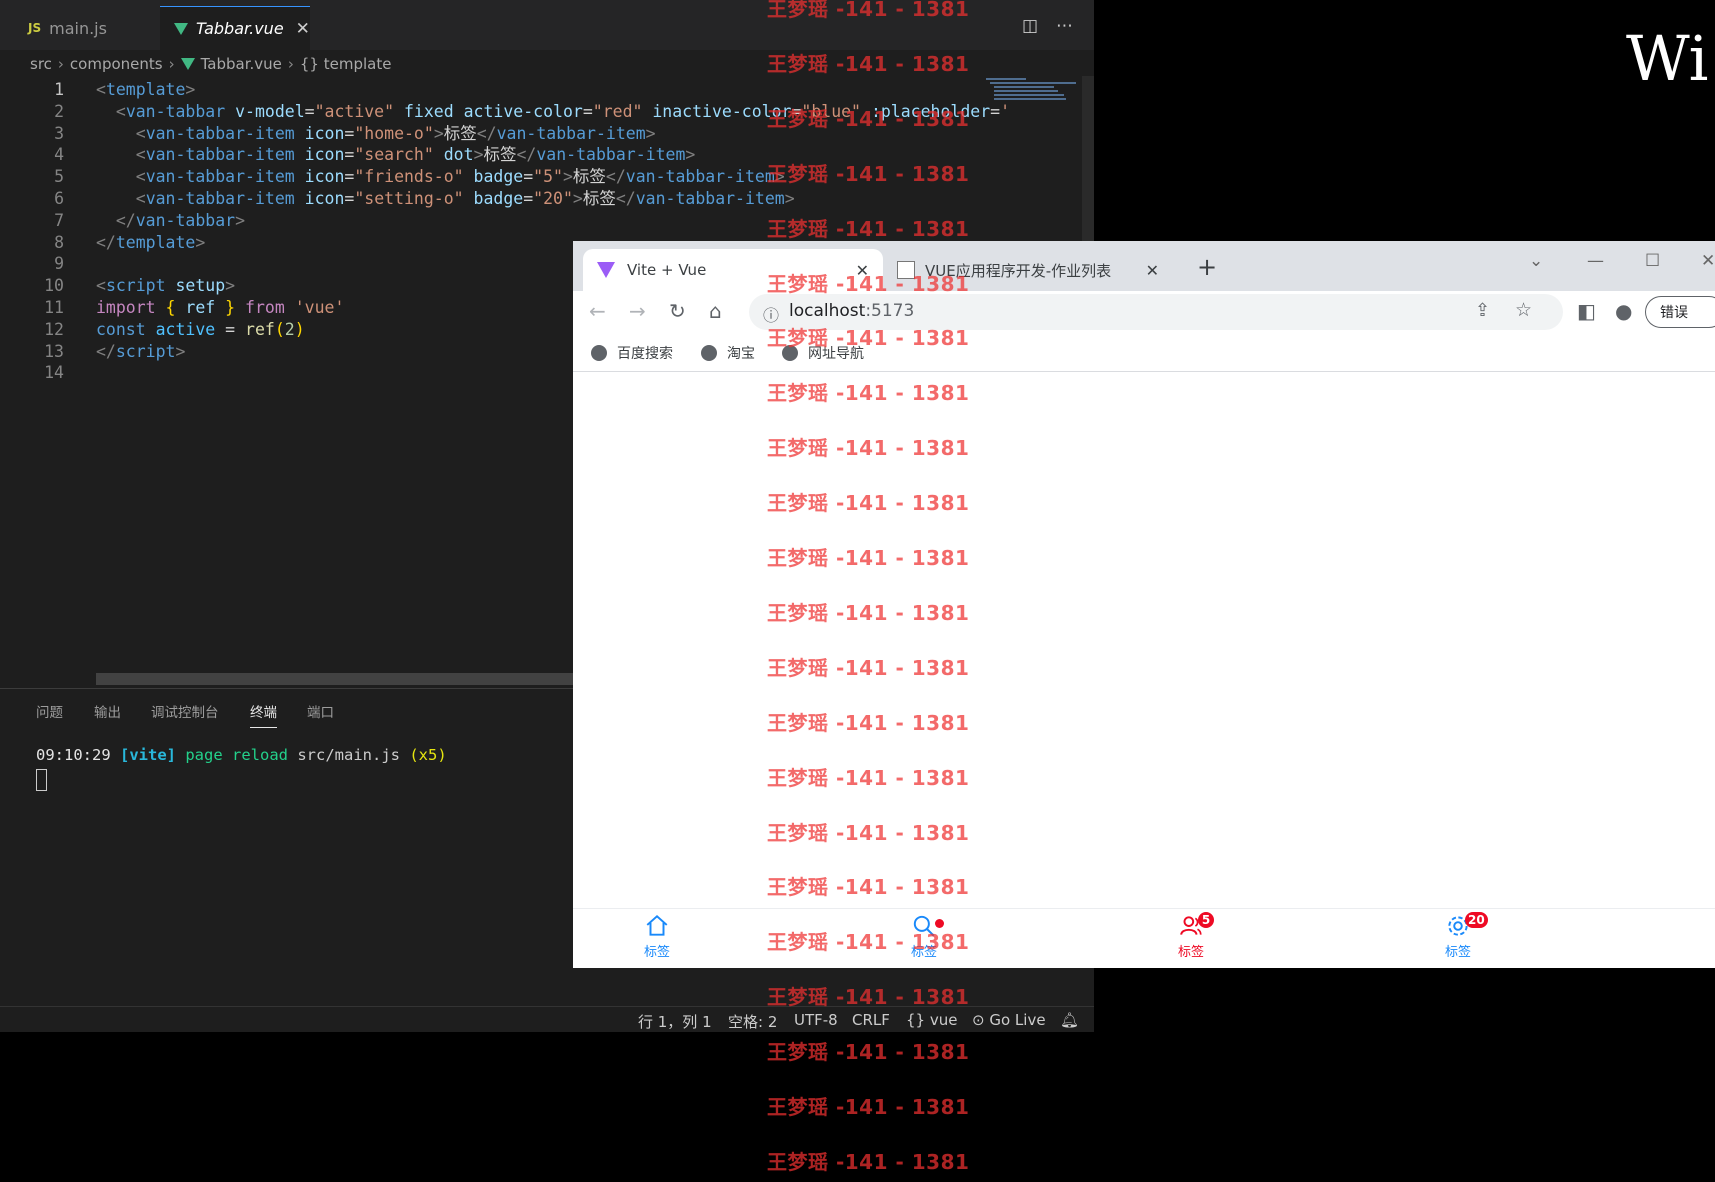 This screenshot has width=1715, height=1182. What do you see at coordinates (498, 177) in the screenshot?
I see `code-token: badge` at bounding box center [498, 177].